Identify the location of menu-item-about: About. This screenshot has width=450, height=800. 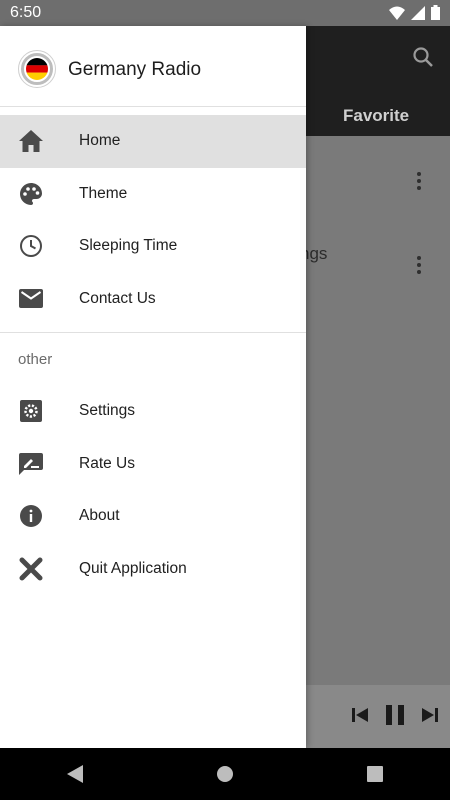
(153, 516).